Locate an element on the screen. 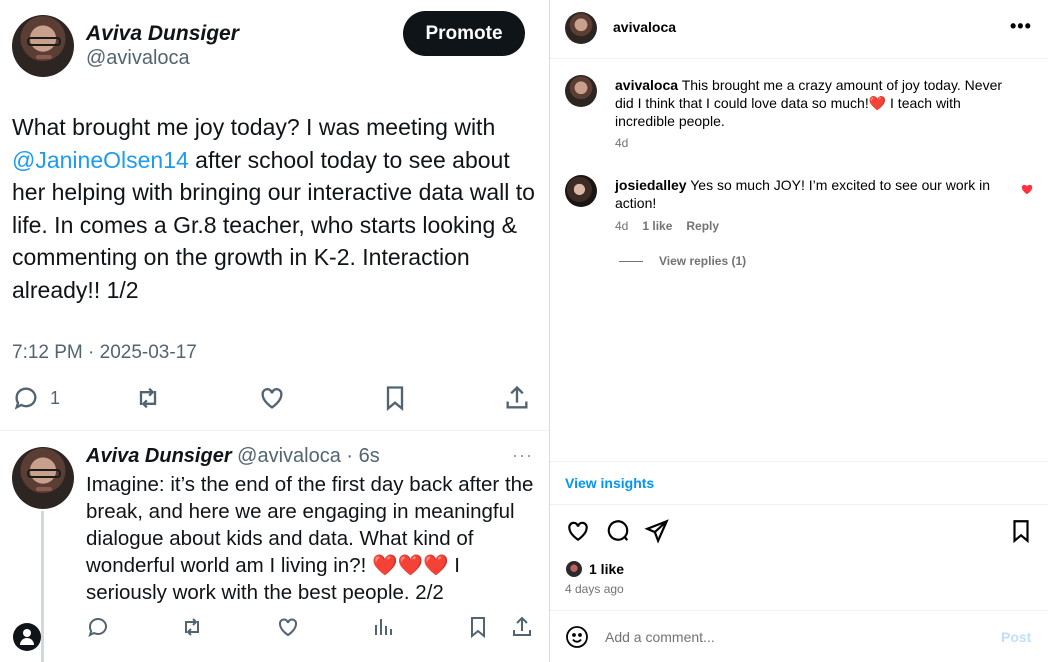  post-username: avivaloca is located at coordinates (644, 27).